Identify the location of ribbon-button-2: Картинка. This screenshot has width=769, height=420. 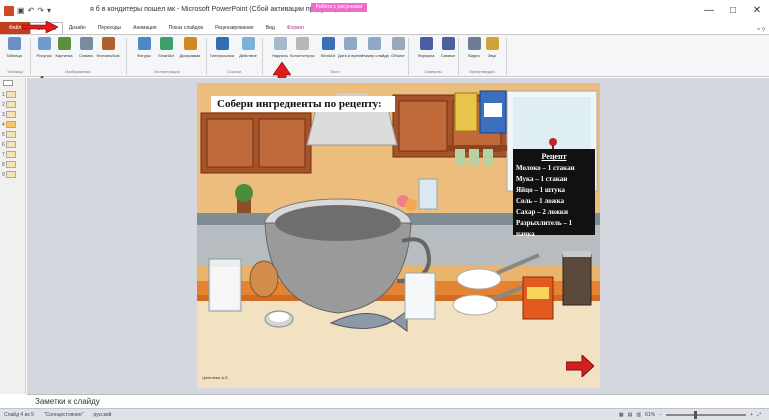
(64, 52).